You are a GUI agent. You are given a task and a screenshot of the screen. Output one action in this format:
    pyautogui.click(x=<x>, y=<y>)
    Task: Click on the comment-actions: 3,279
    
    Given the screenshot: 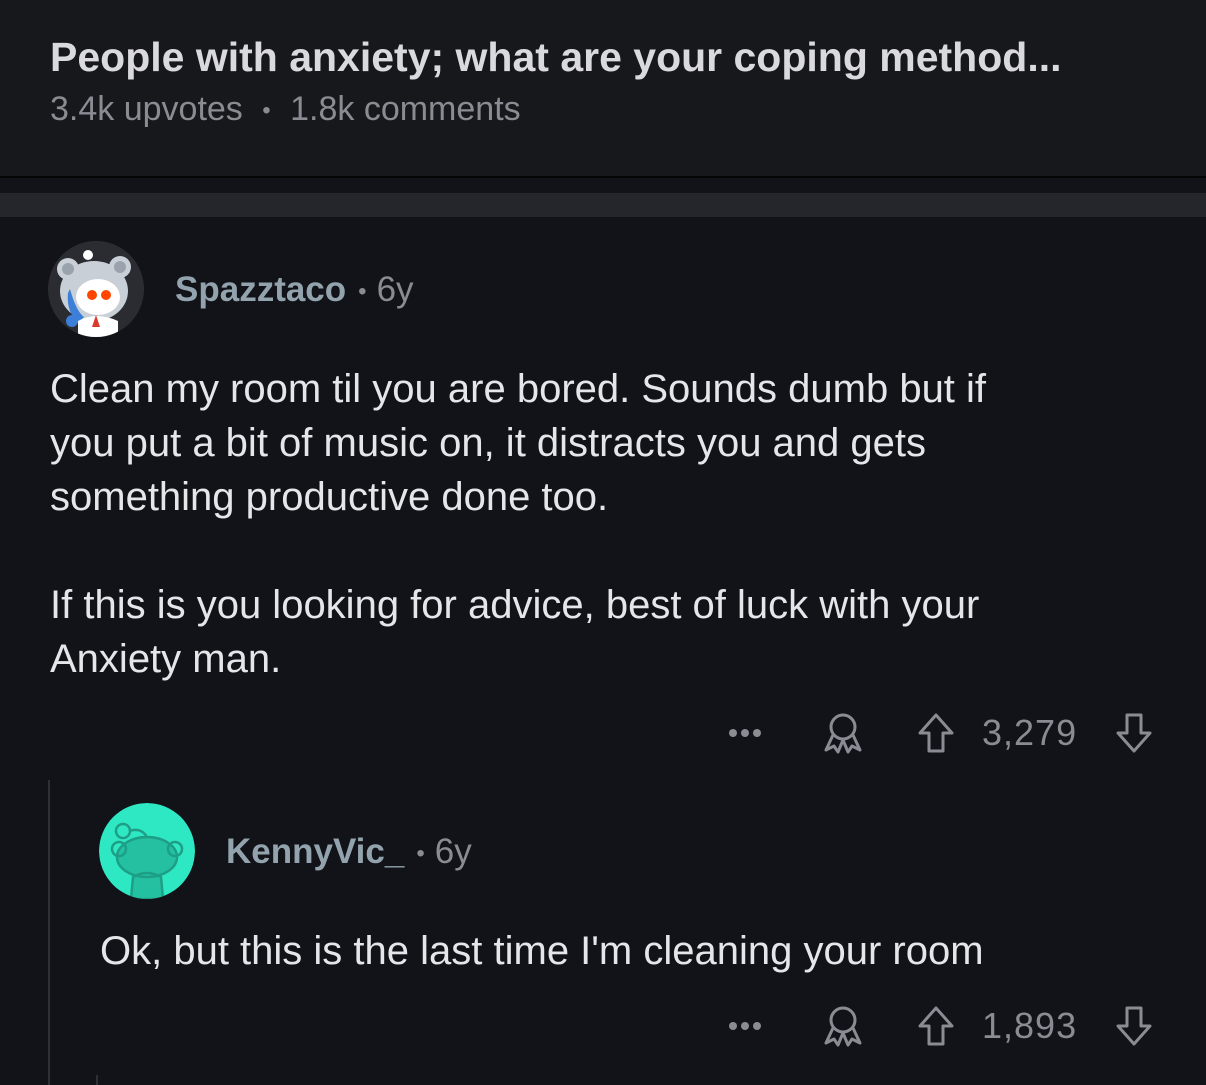 What is the action you would take?
    pyautogui.click(x=945, y=733)
    